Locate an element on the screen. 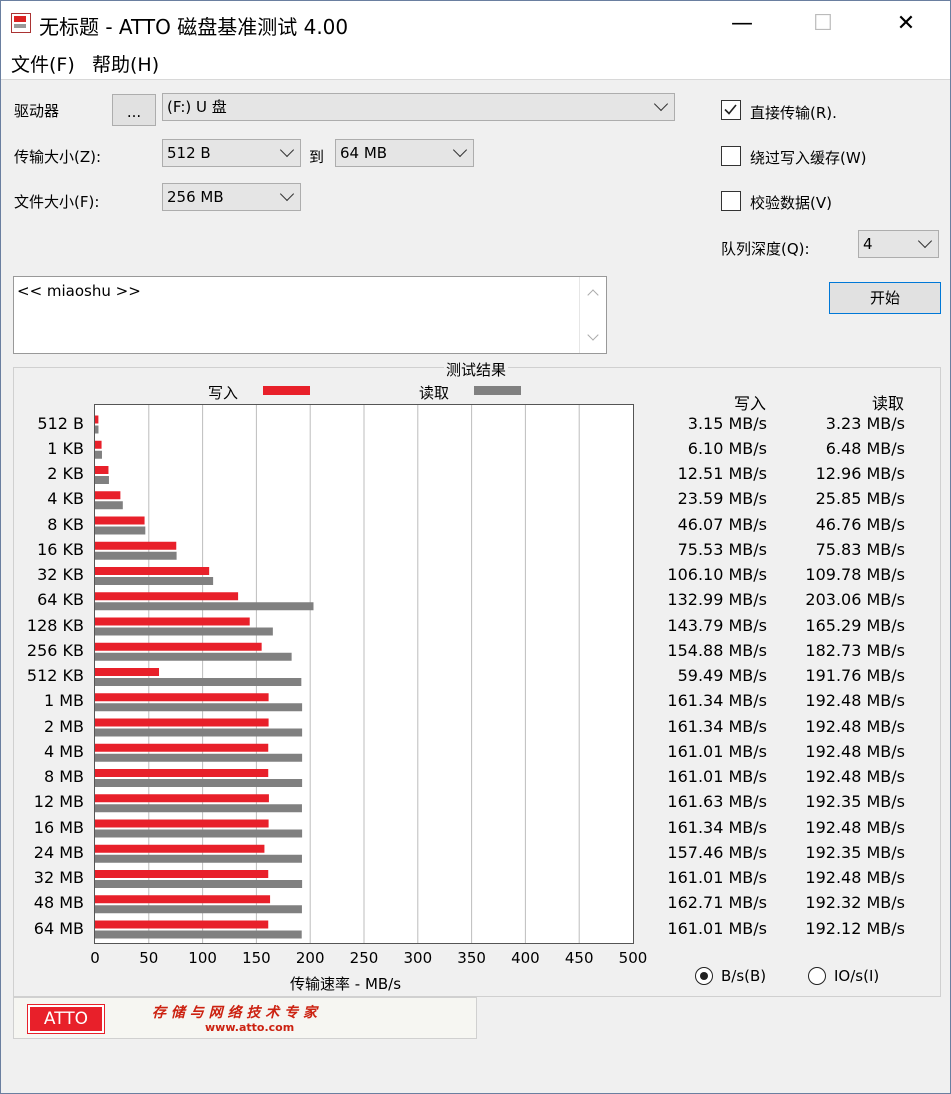 Image resolution: width=951 pixels, height=1094 pixels. bypass-write-cache-checkbox is located at coordinates (731, 156).